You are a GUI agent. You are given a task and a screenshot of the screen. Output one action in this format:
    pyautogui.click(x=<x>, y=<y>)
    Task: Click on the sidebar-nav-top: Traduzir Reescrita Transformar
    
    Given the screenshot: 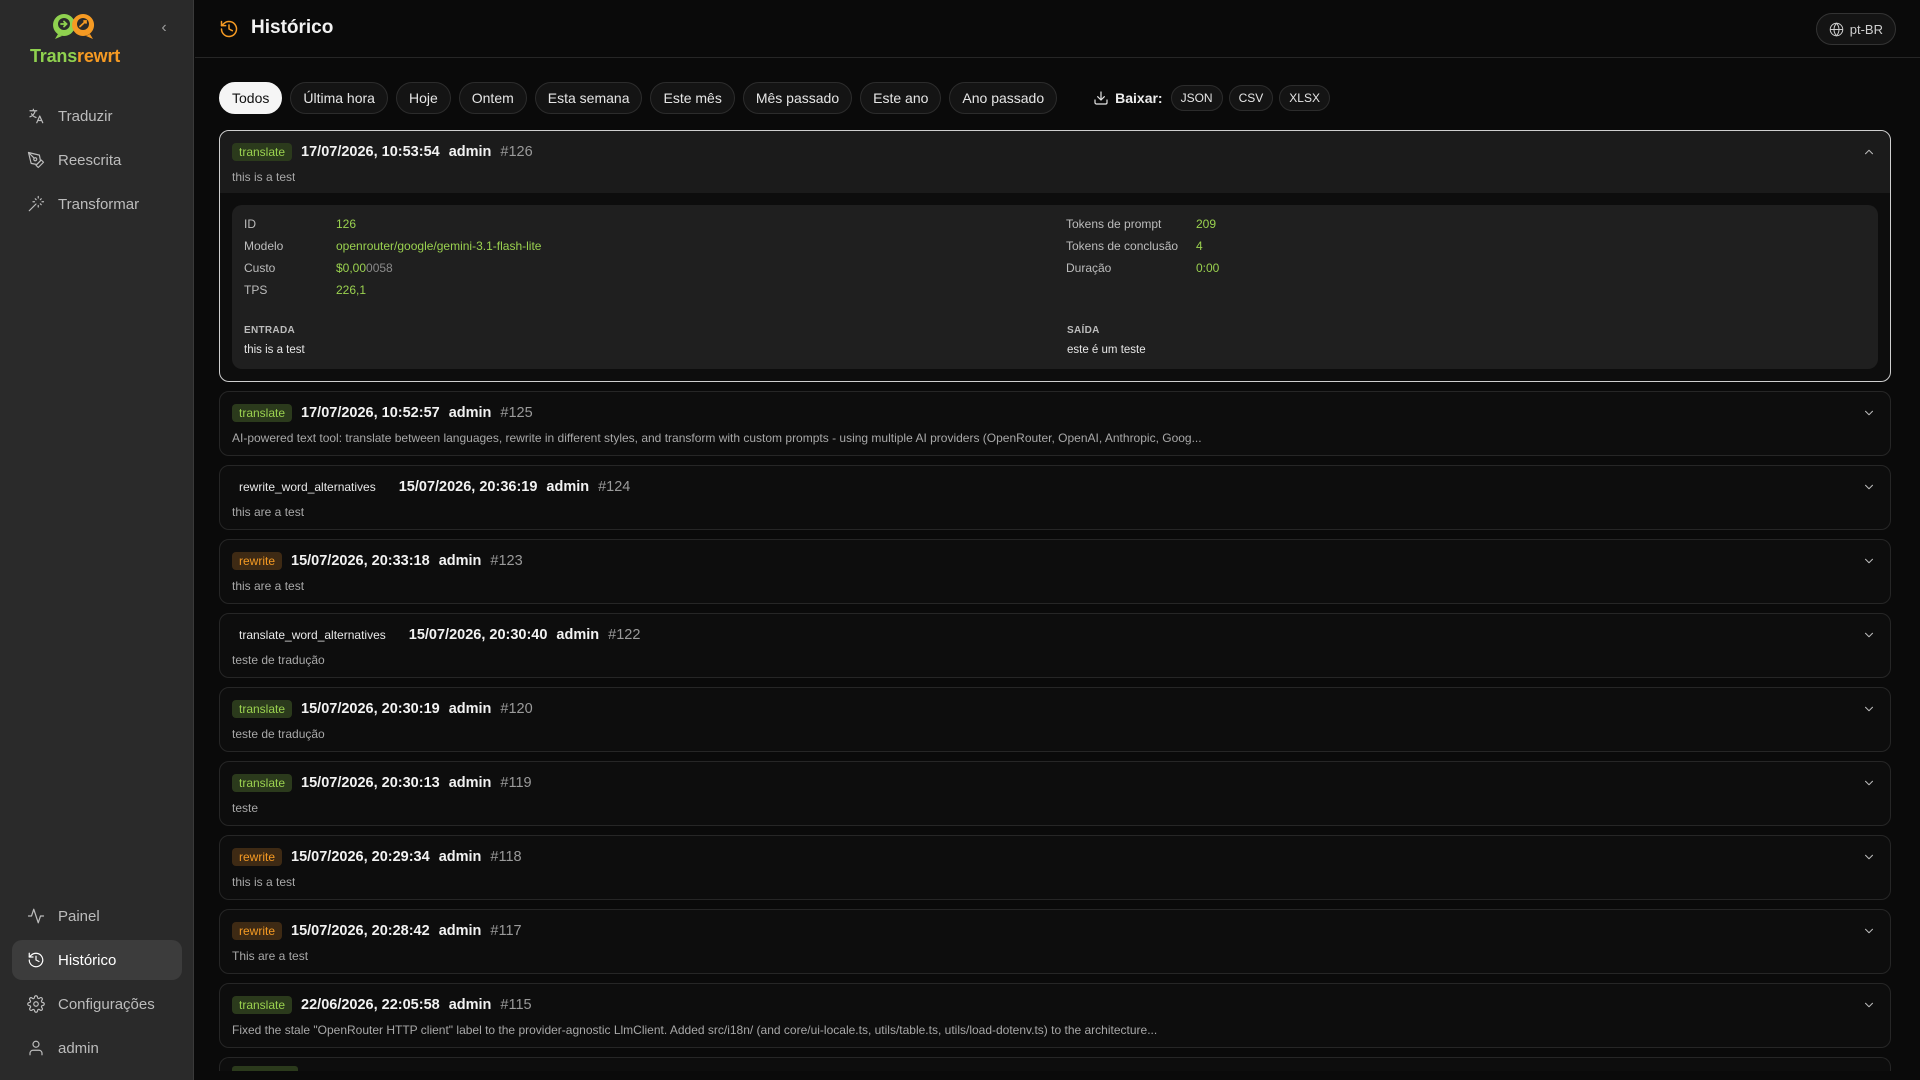 What is the action you would take?
    pyautogui.click(x=97, y=162)
    